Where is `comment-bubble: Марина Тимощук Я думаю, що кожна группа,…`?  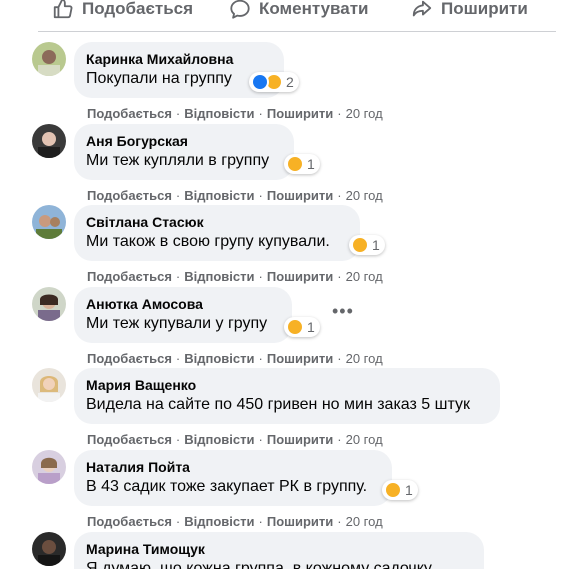
comment-bubble: Марина Тимощук Я думаю, що кожна группа,… is located at coordinates (279, 550).